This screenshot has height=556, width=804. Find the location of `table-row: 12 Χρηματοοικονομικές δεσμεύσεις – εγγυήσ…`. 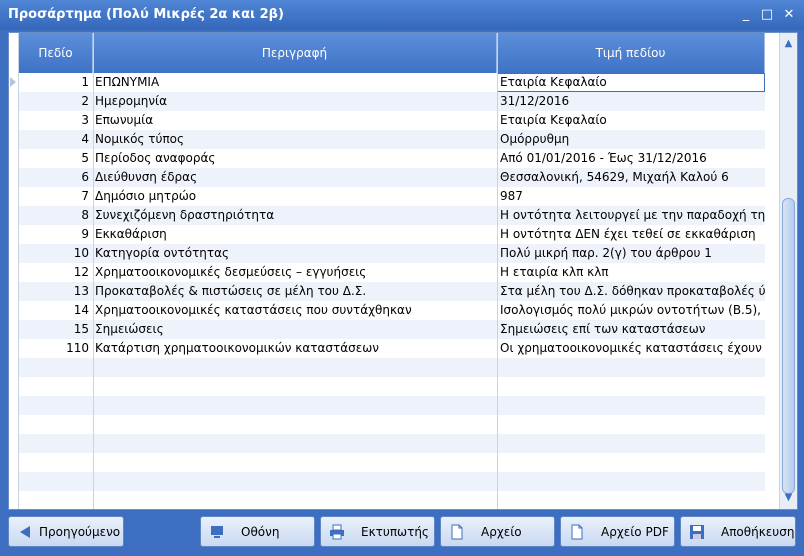

table-row: 12 Χρηματοοικονομικές δεσμεύσεις – εγγυήσ… is located at coordinates (392, 272).